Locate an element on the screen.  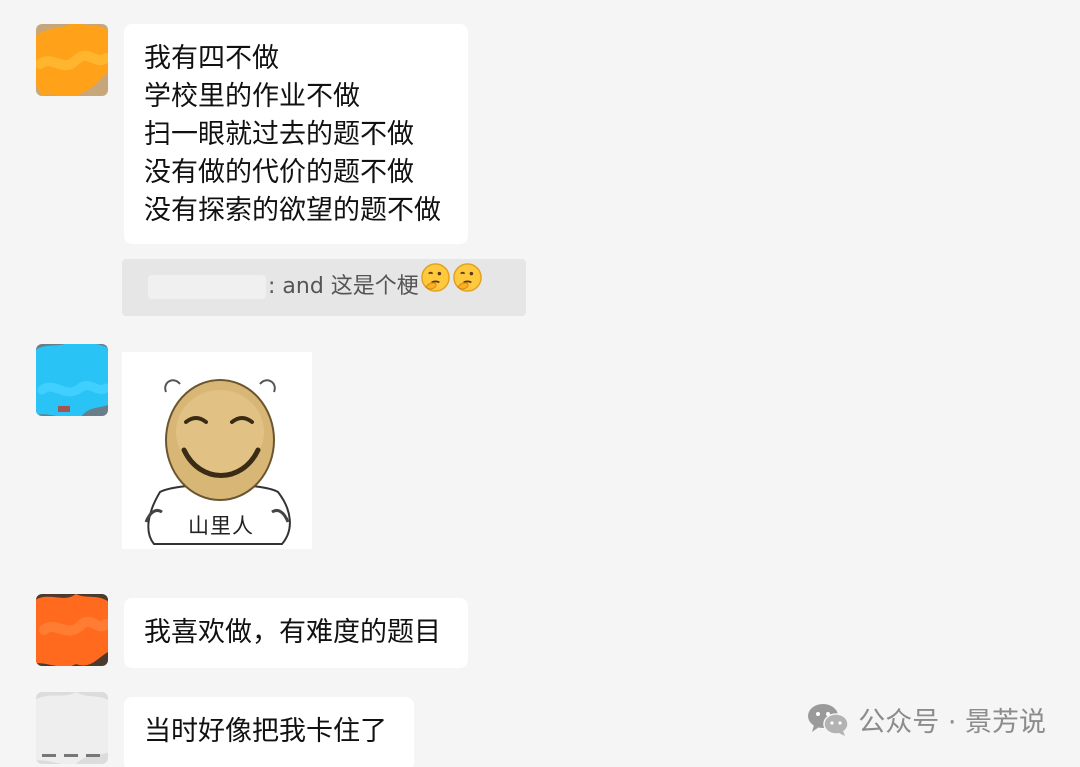
message-bubble: 我喜欢做，有难度的题目 is located at coordinates (296, 633).